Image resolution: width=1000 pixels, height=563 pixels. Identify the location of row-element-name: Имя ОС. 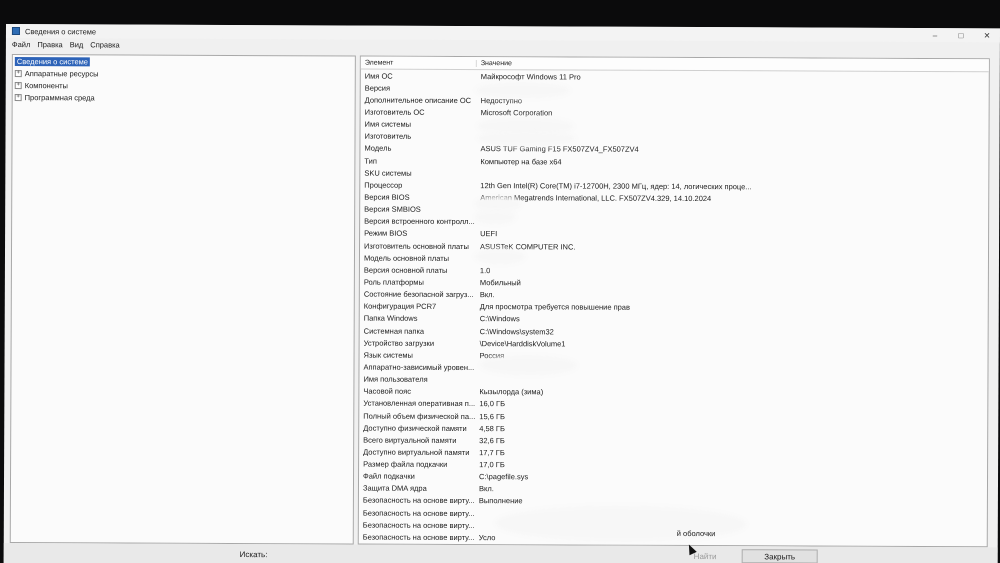
(378, 76).